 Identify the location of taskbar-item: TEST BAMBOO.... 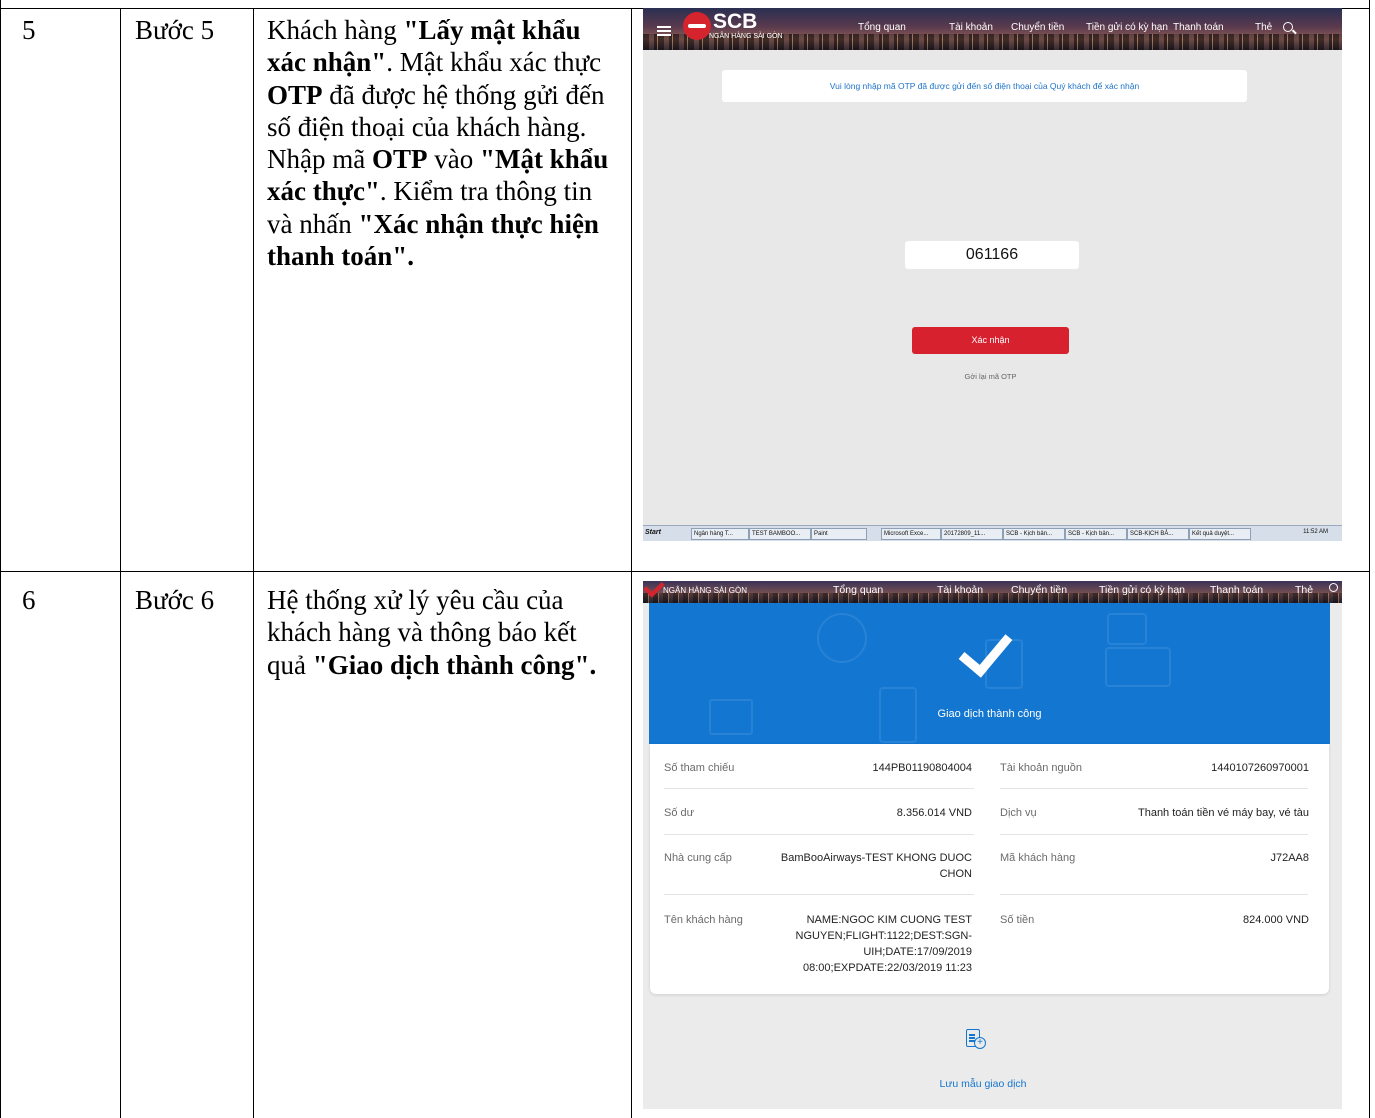
(780, 534).